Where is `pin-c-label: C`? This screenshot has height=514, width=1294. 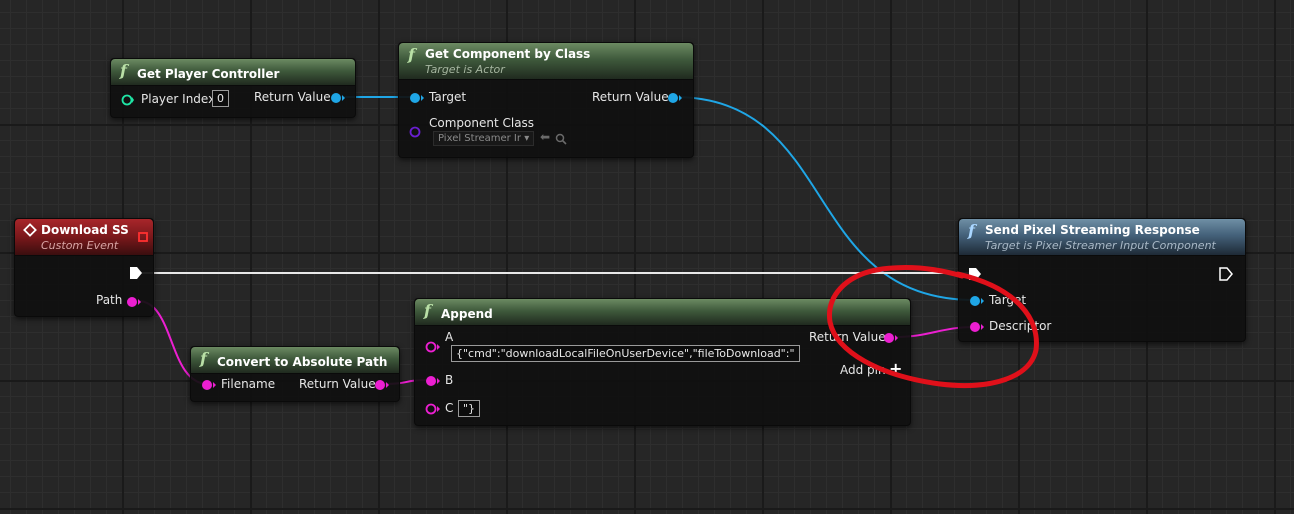
pin-c-label: C is located at coordinates (449, 408).